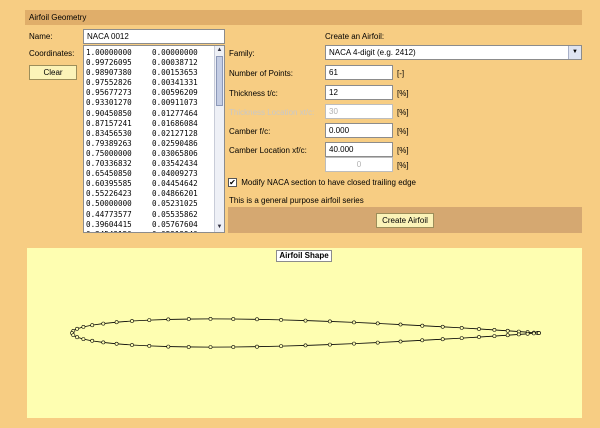  What do you see at coordinates (372, 52) in the screenshot?
I see `family-selected-value: NACA 4-digit (e.g. 2412)` at bounding box center [372, 52].